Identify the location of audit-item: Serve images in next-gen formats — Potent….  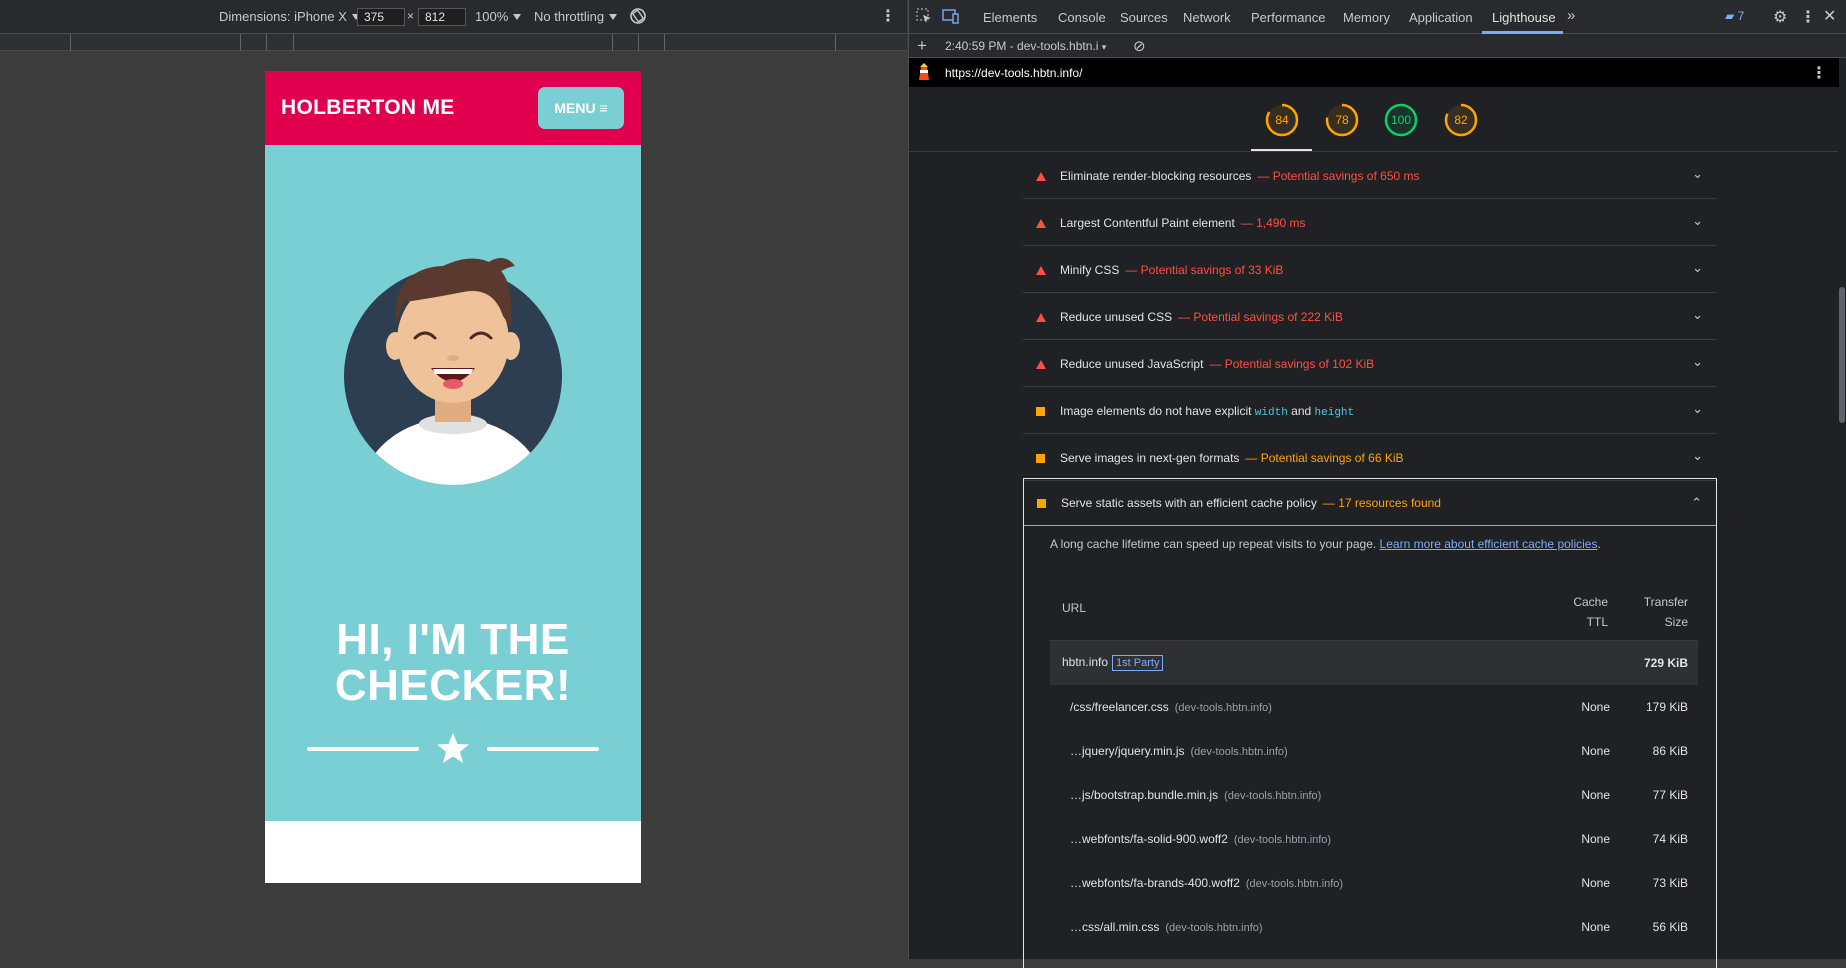
(1370, 457).